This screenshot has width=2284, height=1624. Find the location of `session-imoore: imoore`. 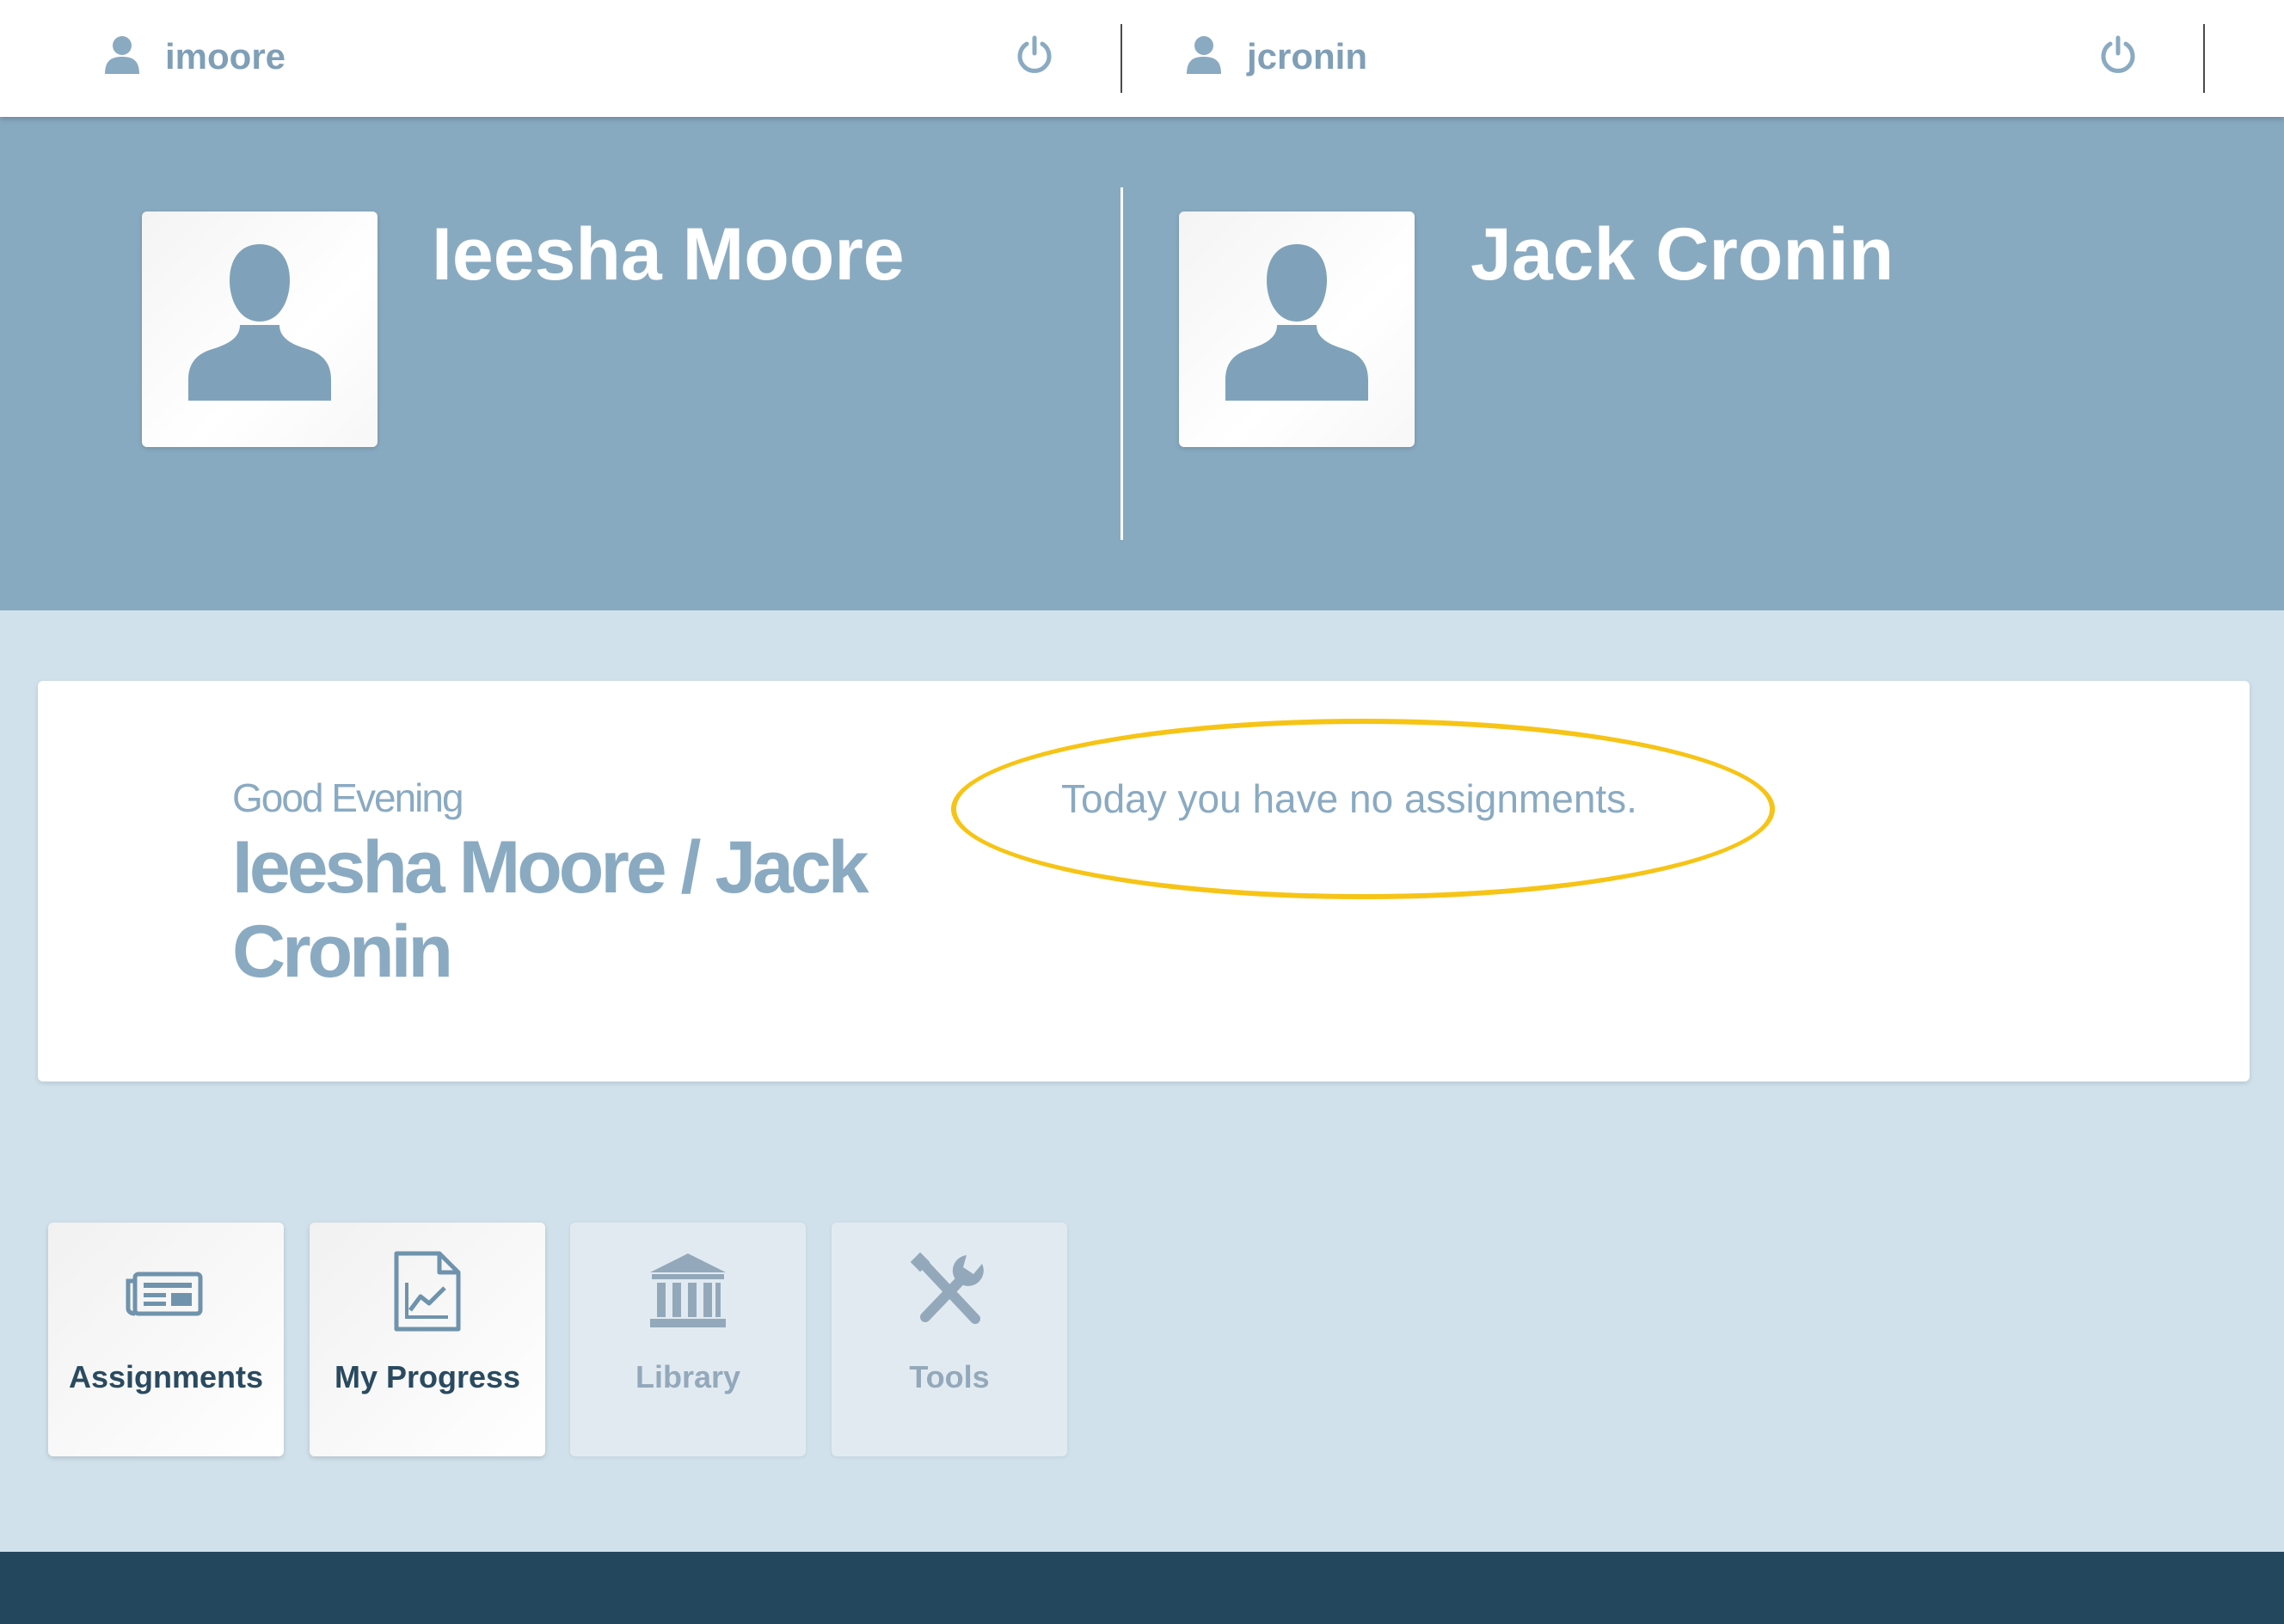

session-imoore: imoore is located at coordinates (561, 58).